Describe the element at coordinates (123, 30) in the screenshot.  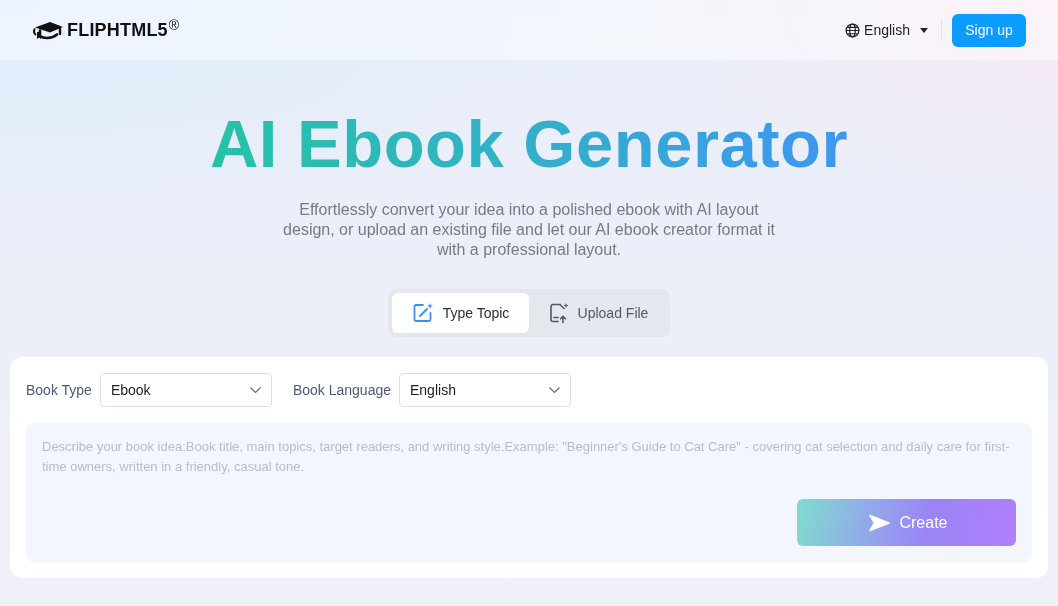
I see `logo-text: FLIPHTML5$^{®}$` at that location.